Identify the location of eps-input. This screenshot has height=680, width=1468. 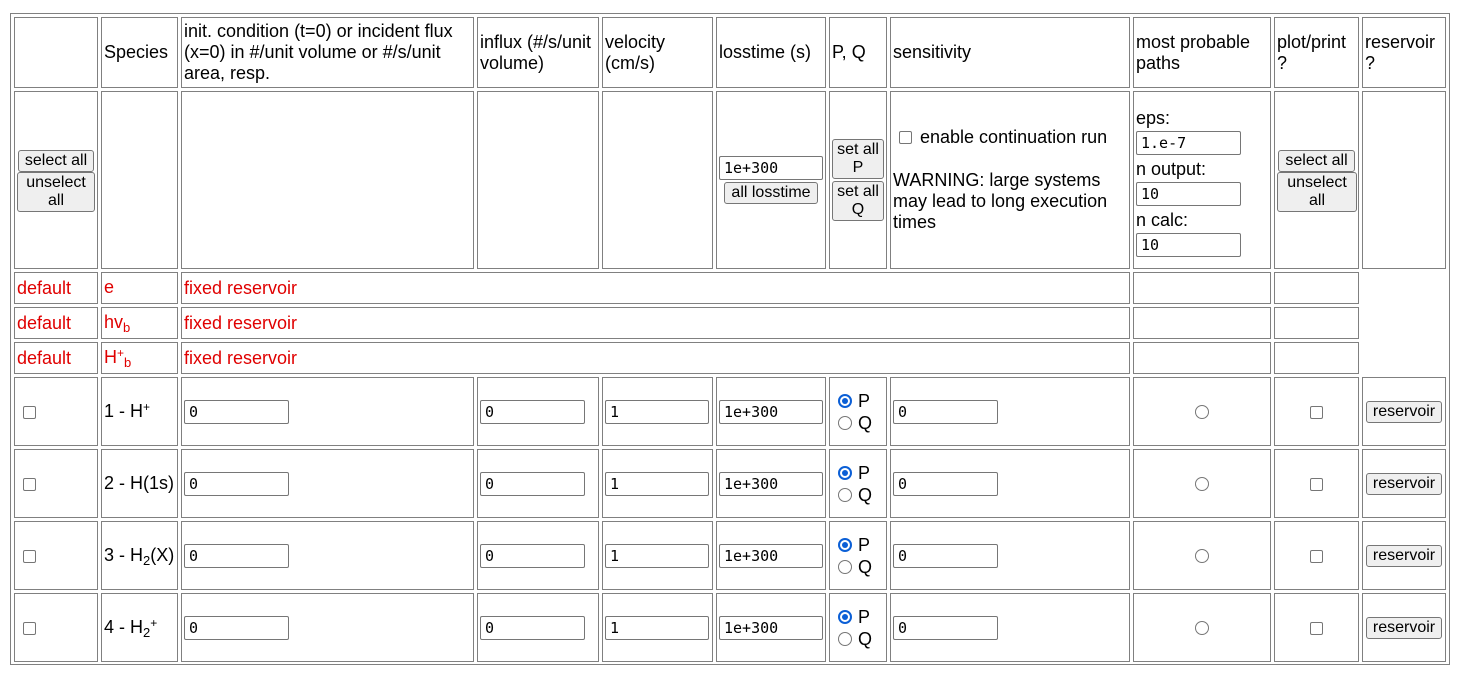
(1188, 142).